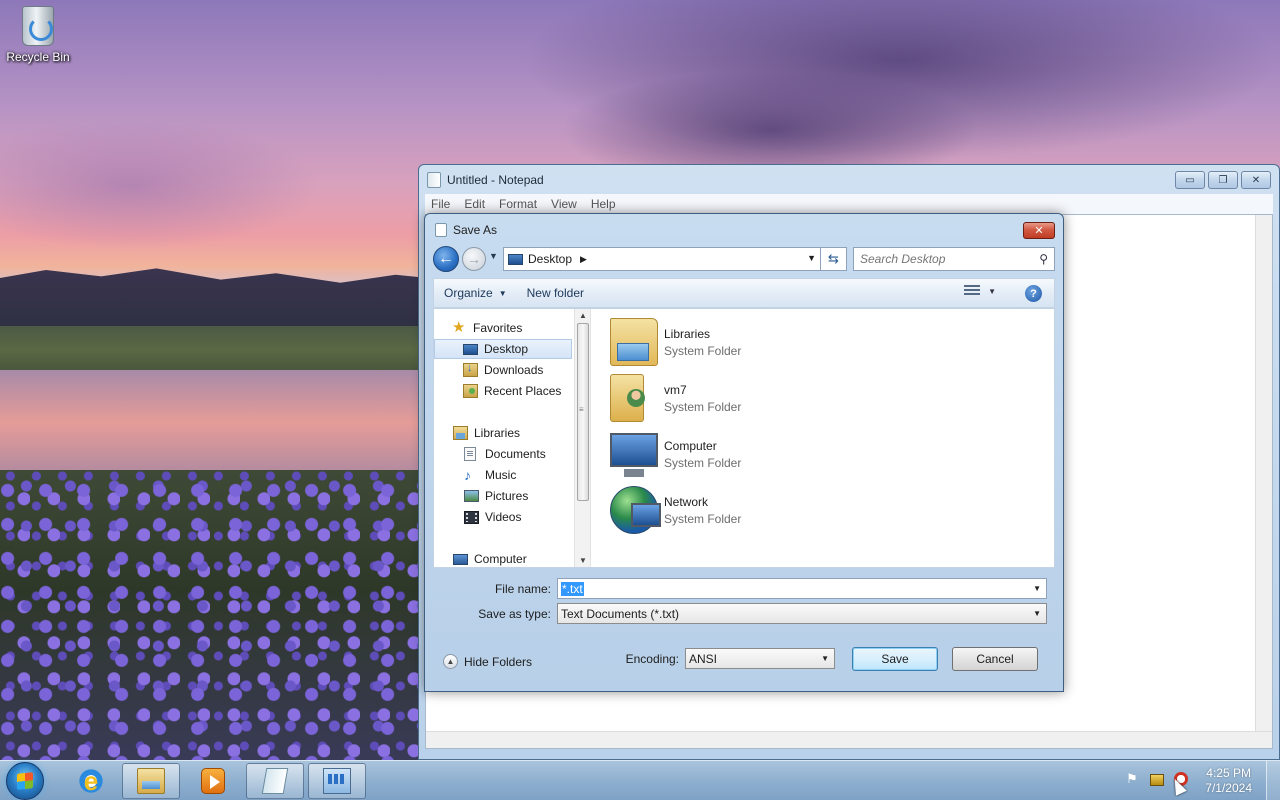 The image size is (1280, 800). What do you see at coordinates (503, 328) in the screenshot?
I see `nav-item-favorites: ★ Favorites` at bounding box center [503, 328].